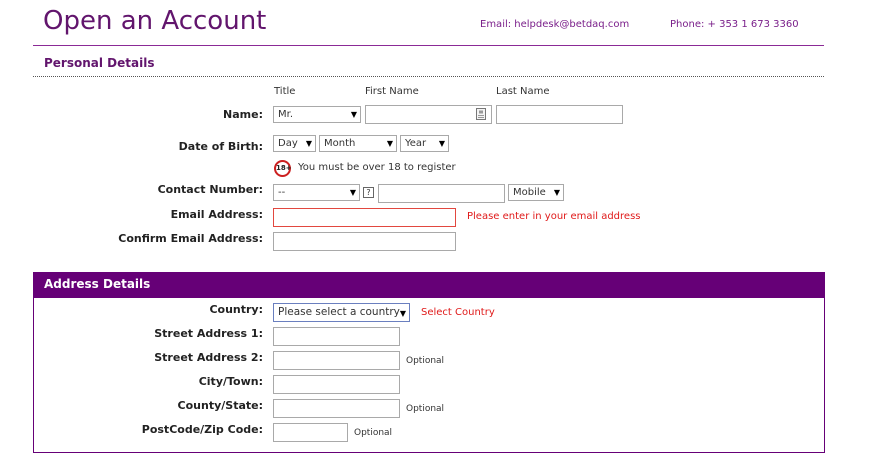 This screenshot has height=465, width=885. Describe the element at coordinates (282, 192) in the screenshot. I see `country-code-value: --` at that location.